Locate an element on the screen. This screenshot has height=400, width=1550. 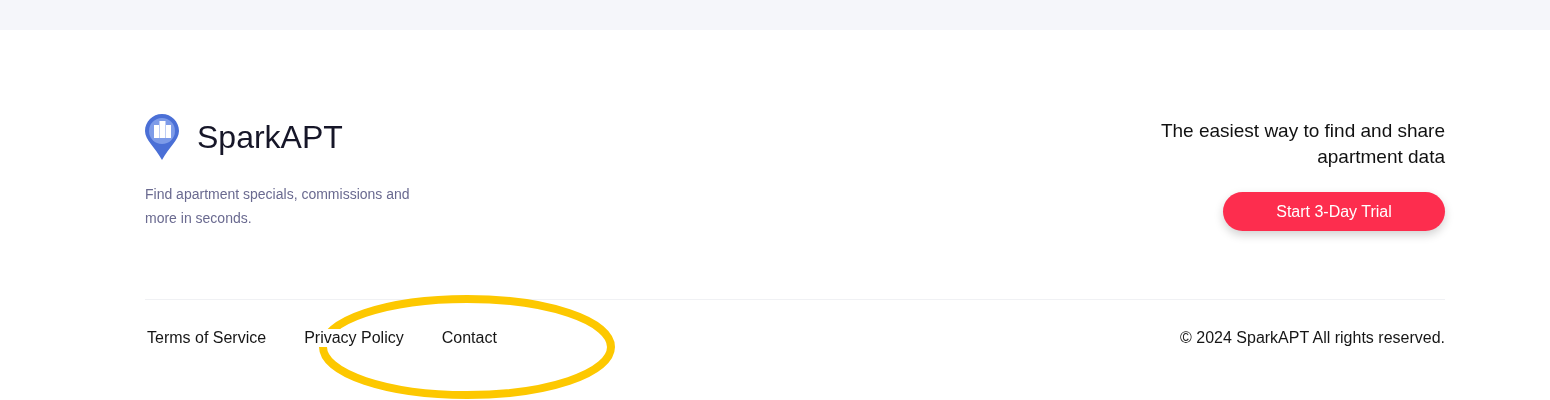
footer-link: Privacy Policy is located at coordinates (354, 338).